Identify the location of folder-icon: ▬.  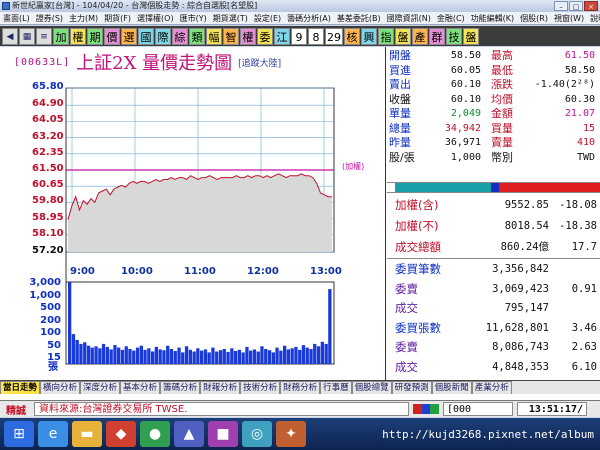
(87, 434).